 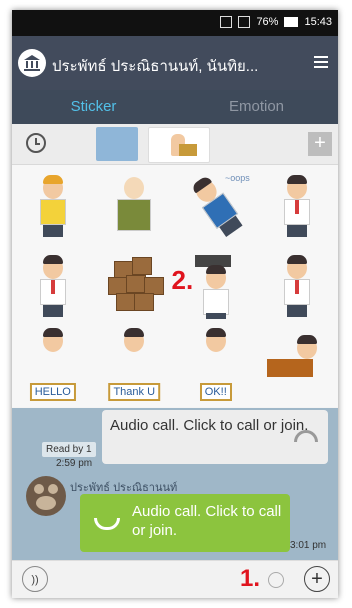 What do you see at coordinates (317, 579) in the screenshot?
I see `add-attachment-button: +` at bounding box center [317, 579].